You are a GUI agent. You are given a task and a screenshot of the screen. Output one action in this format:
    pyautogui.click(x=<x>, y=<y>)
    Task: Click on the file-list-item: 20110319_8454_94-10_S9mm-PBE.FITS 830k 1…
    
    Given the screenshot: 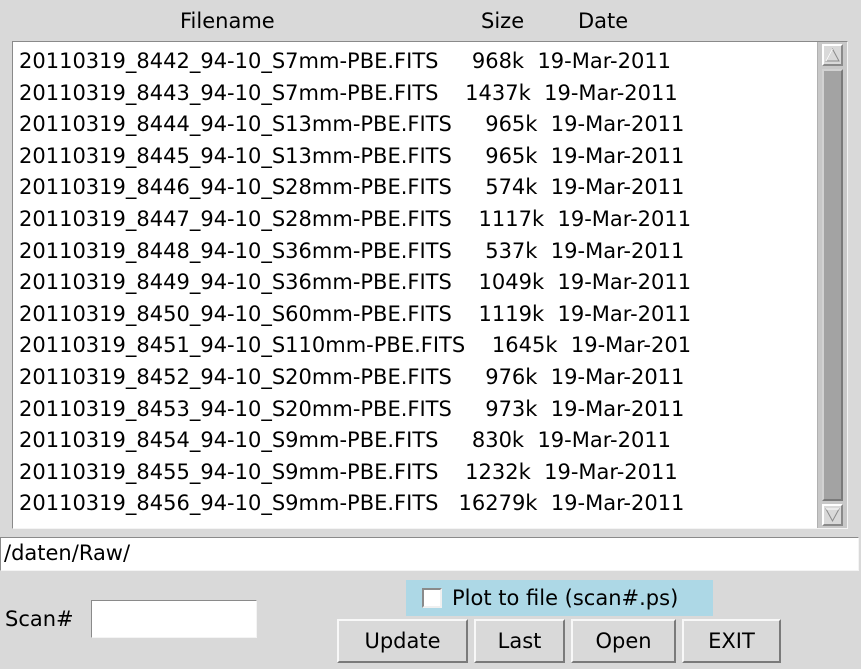 What is the action you would take?
    pyautogui.click(x=423, y=441)
    